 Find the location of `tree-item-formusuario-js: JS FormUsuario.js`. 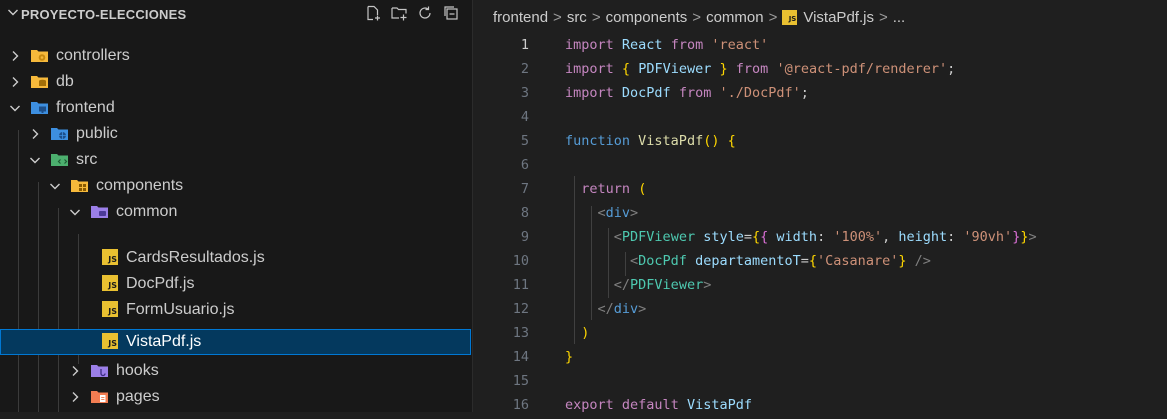

tree-item-formusuario-js: JS FormUsuario.js is located at coordinates (235, 310).